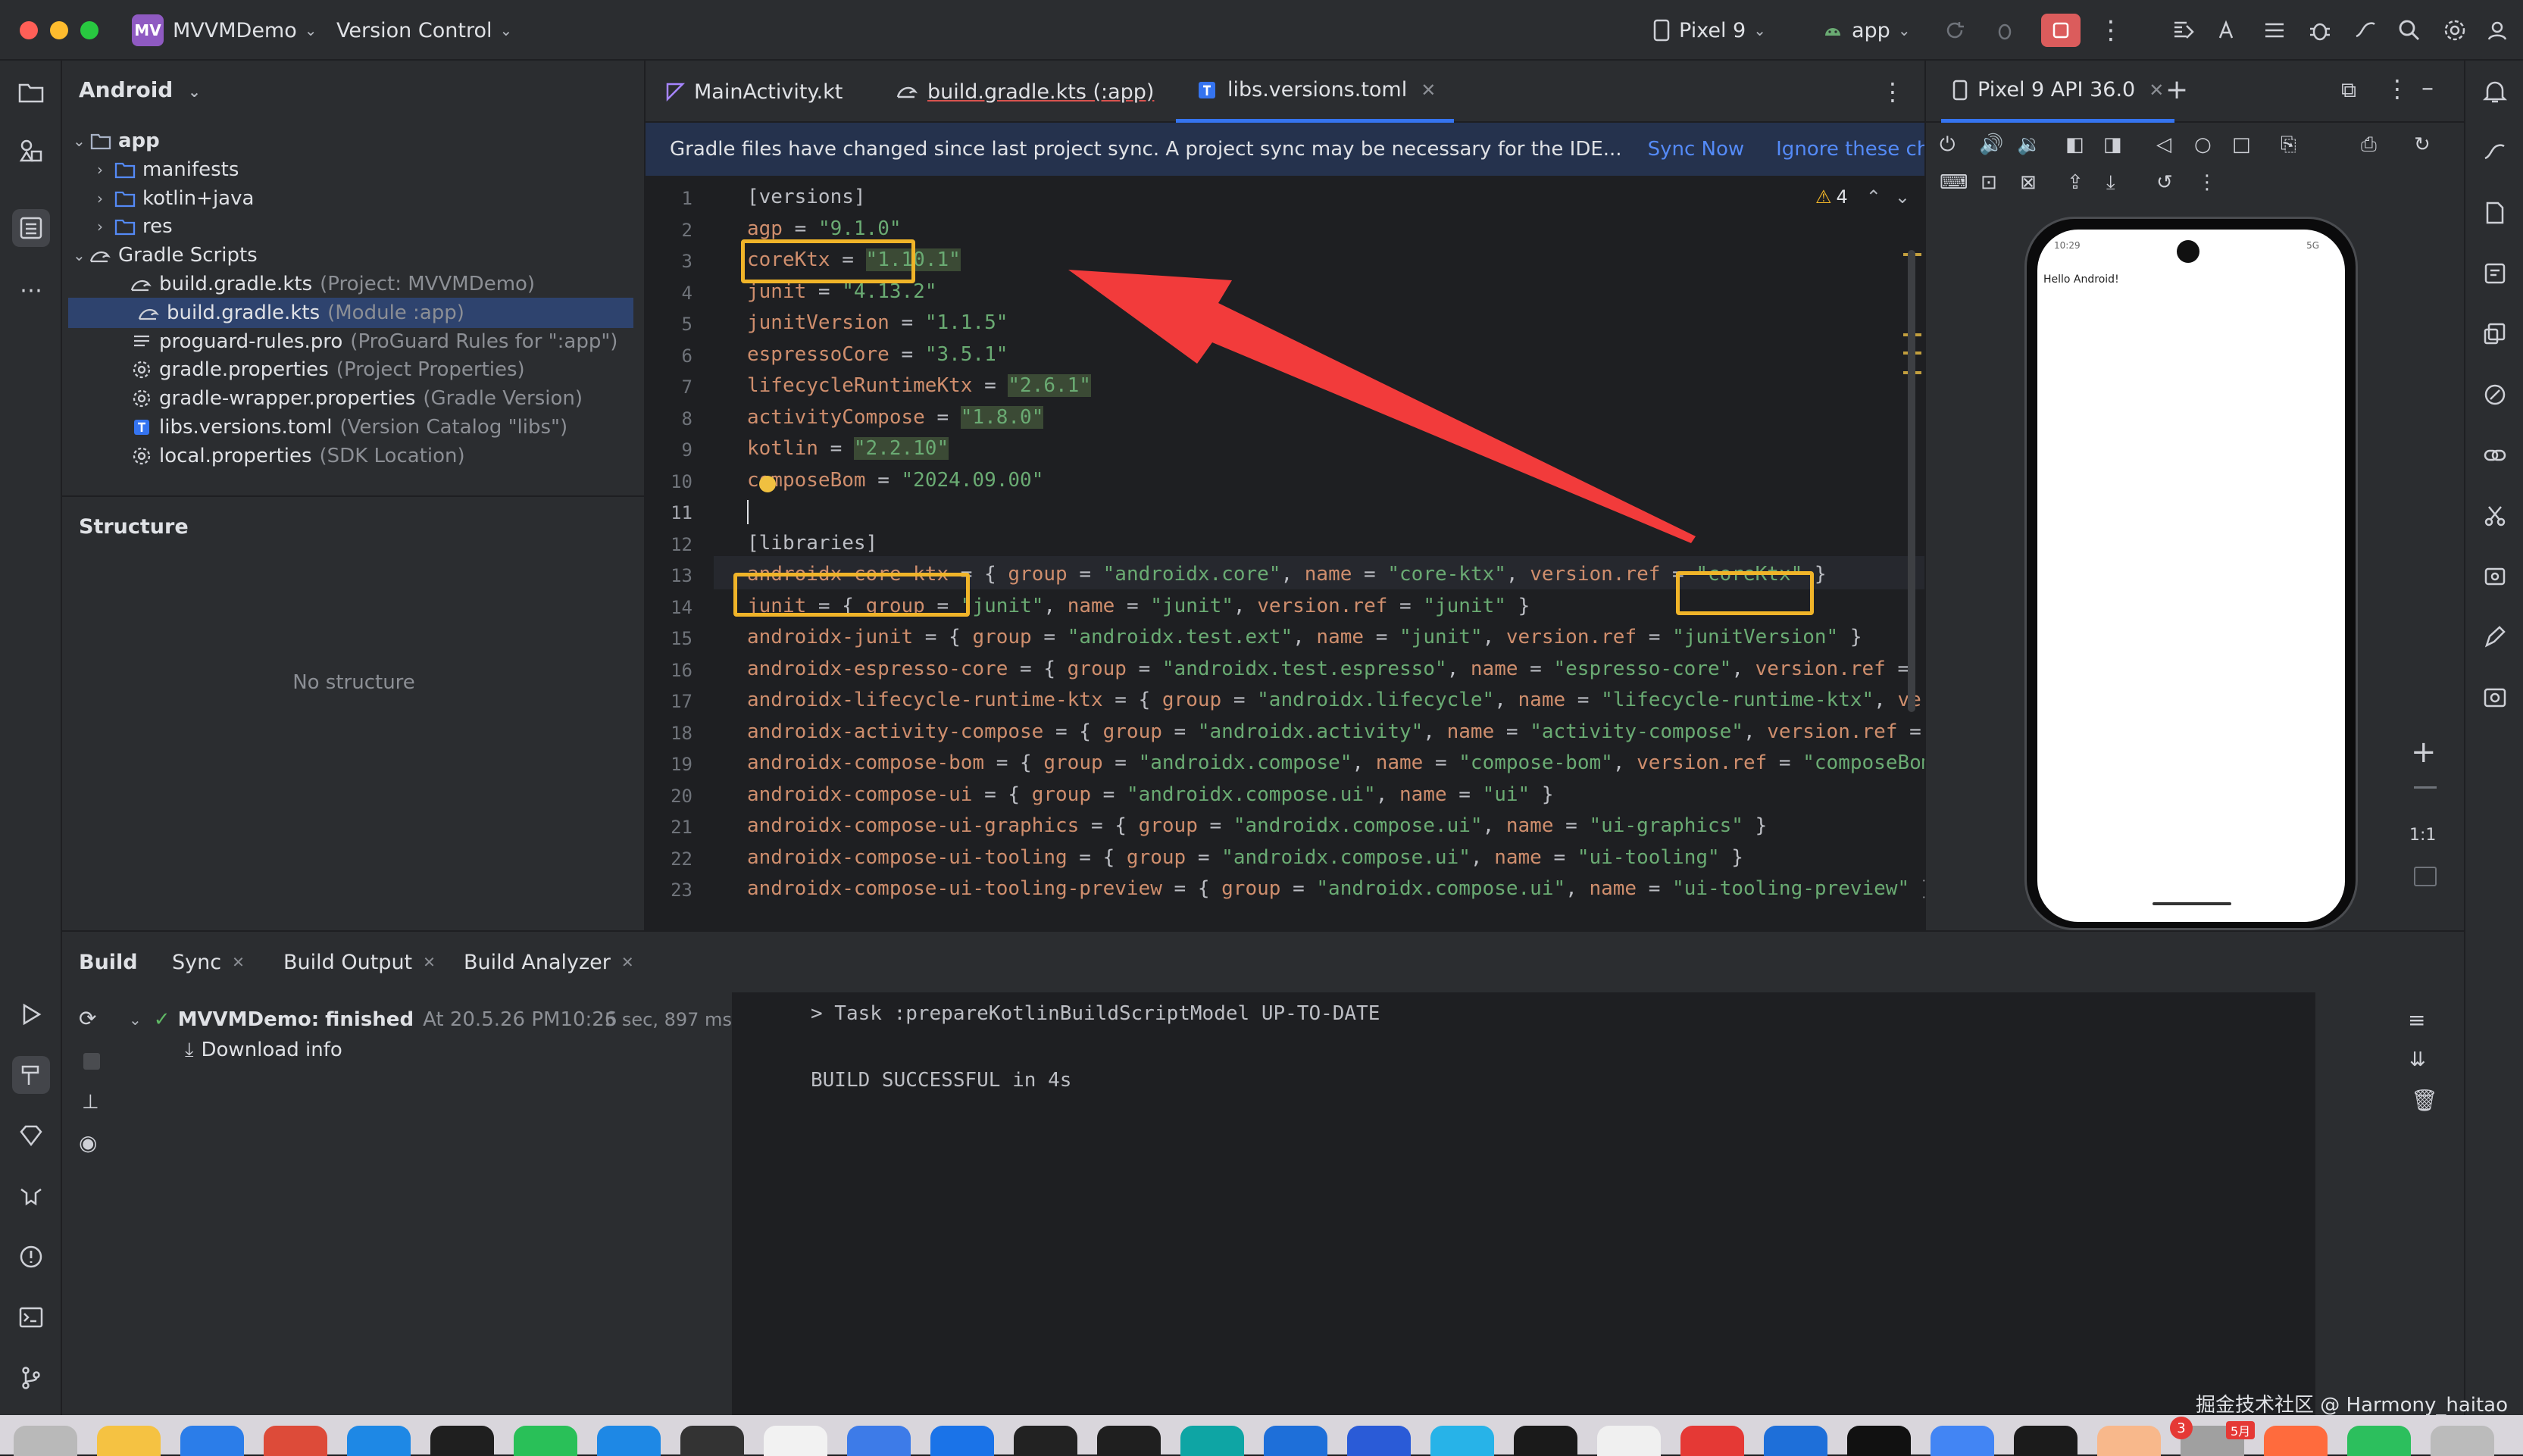  Describe the element at coordinates (351, 312) in the screenshot. I see `tree-item: build.gradle.kts (Module :app)` at that location.